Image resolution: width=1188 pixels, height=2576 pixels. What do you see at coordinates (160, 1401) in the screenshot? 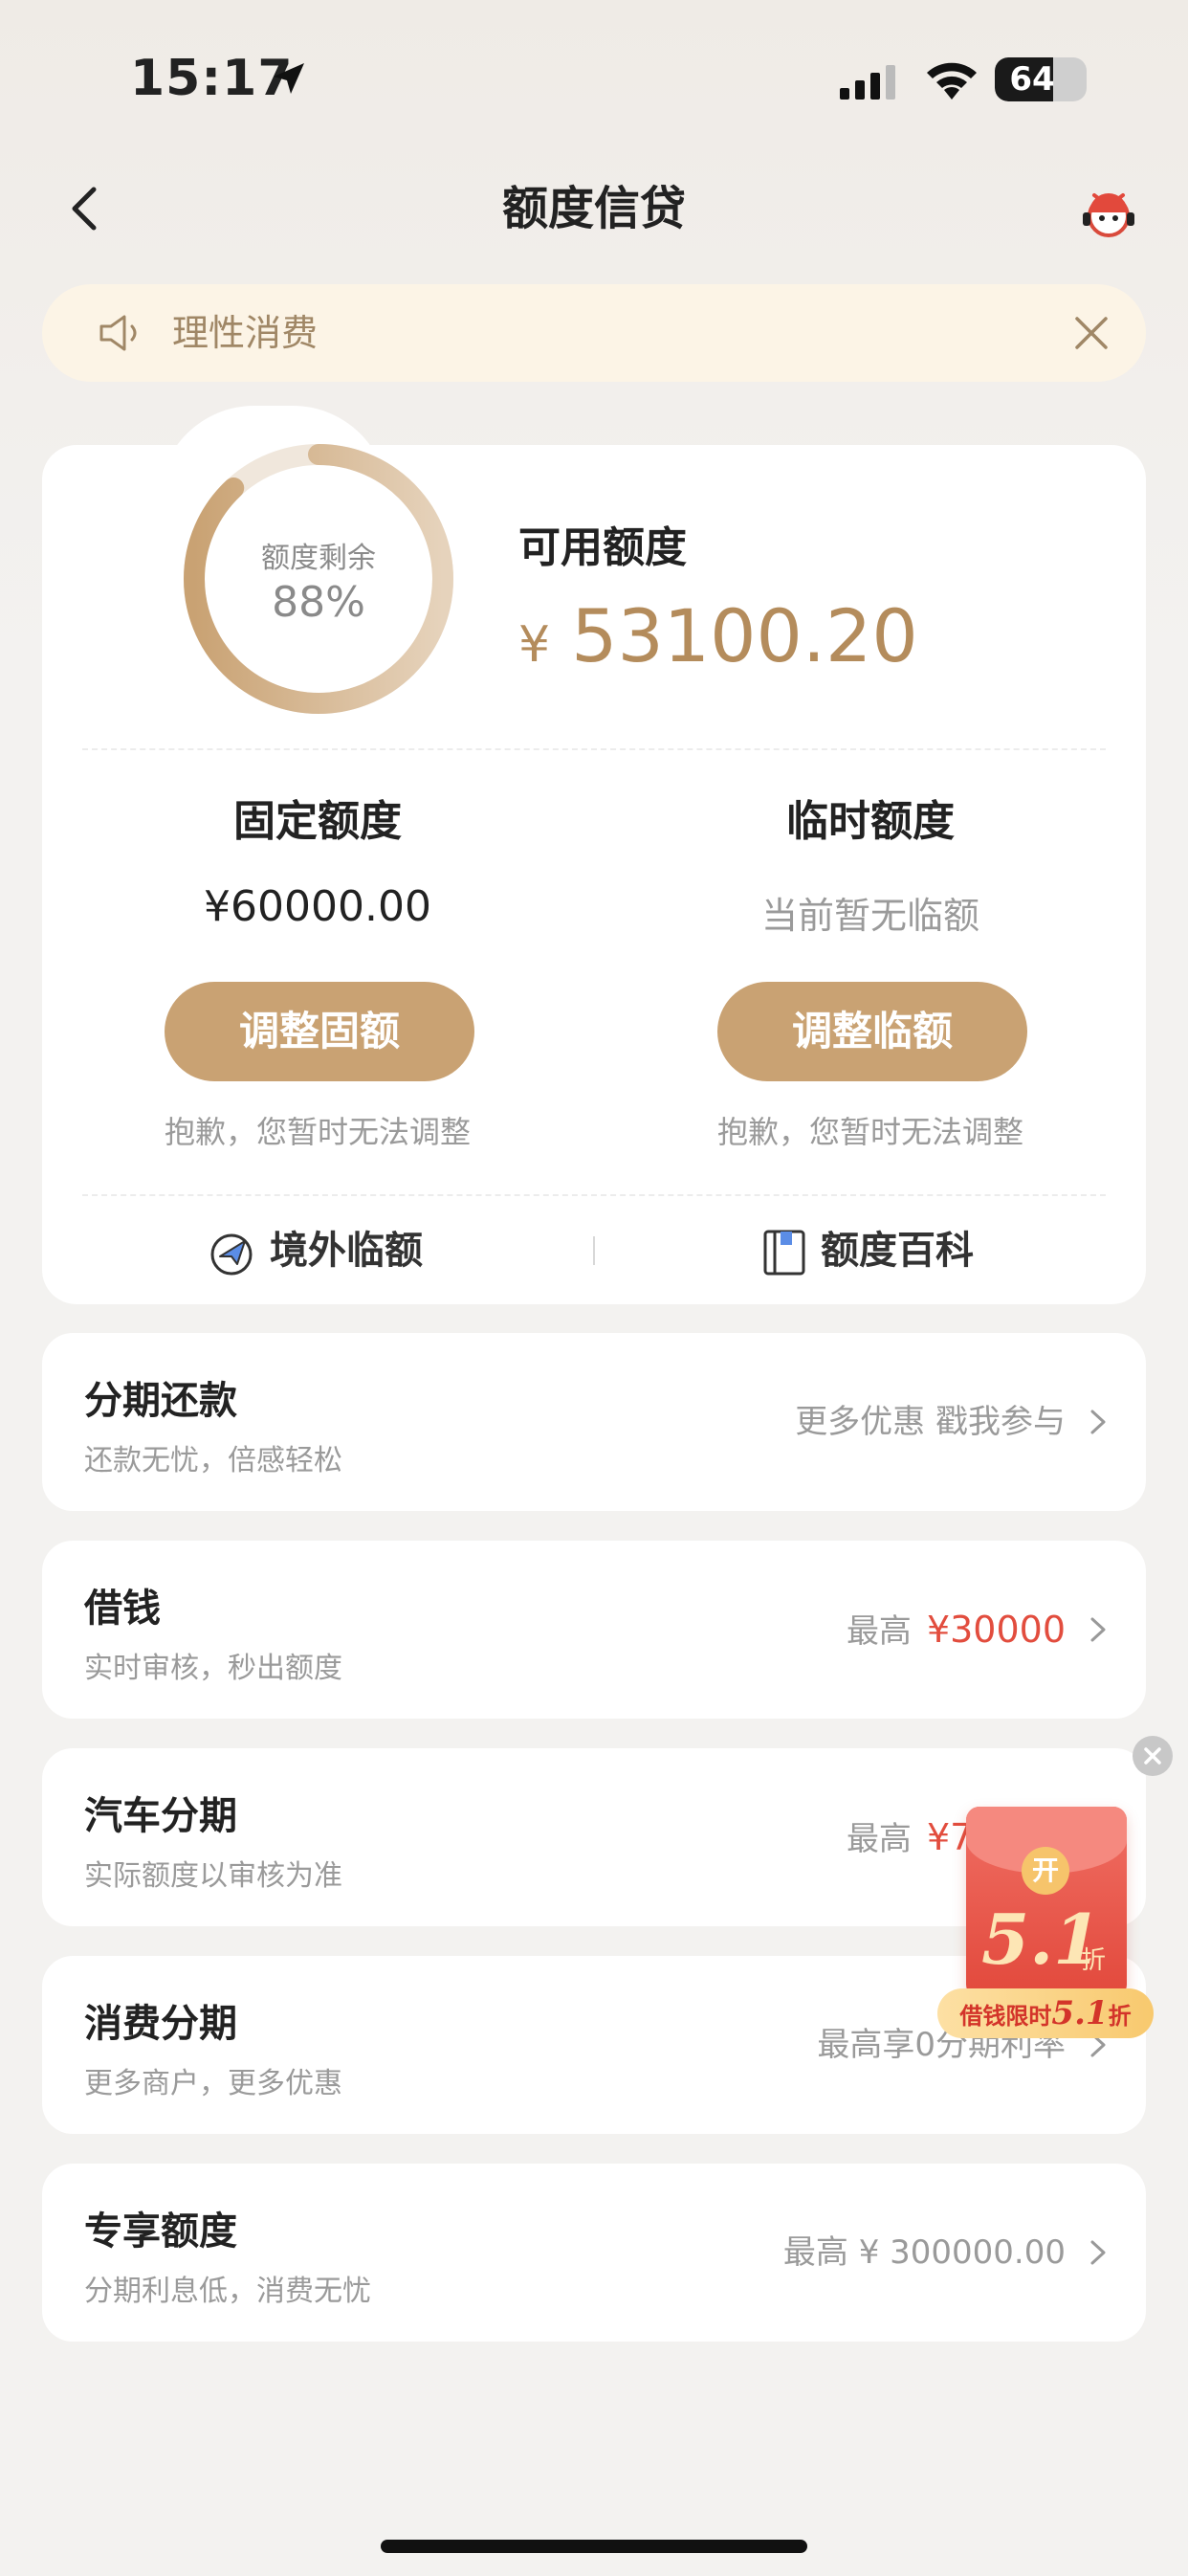
I see `entry-title: 分期还款` at bounding box center [160, 1401].